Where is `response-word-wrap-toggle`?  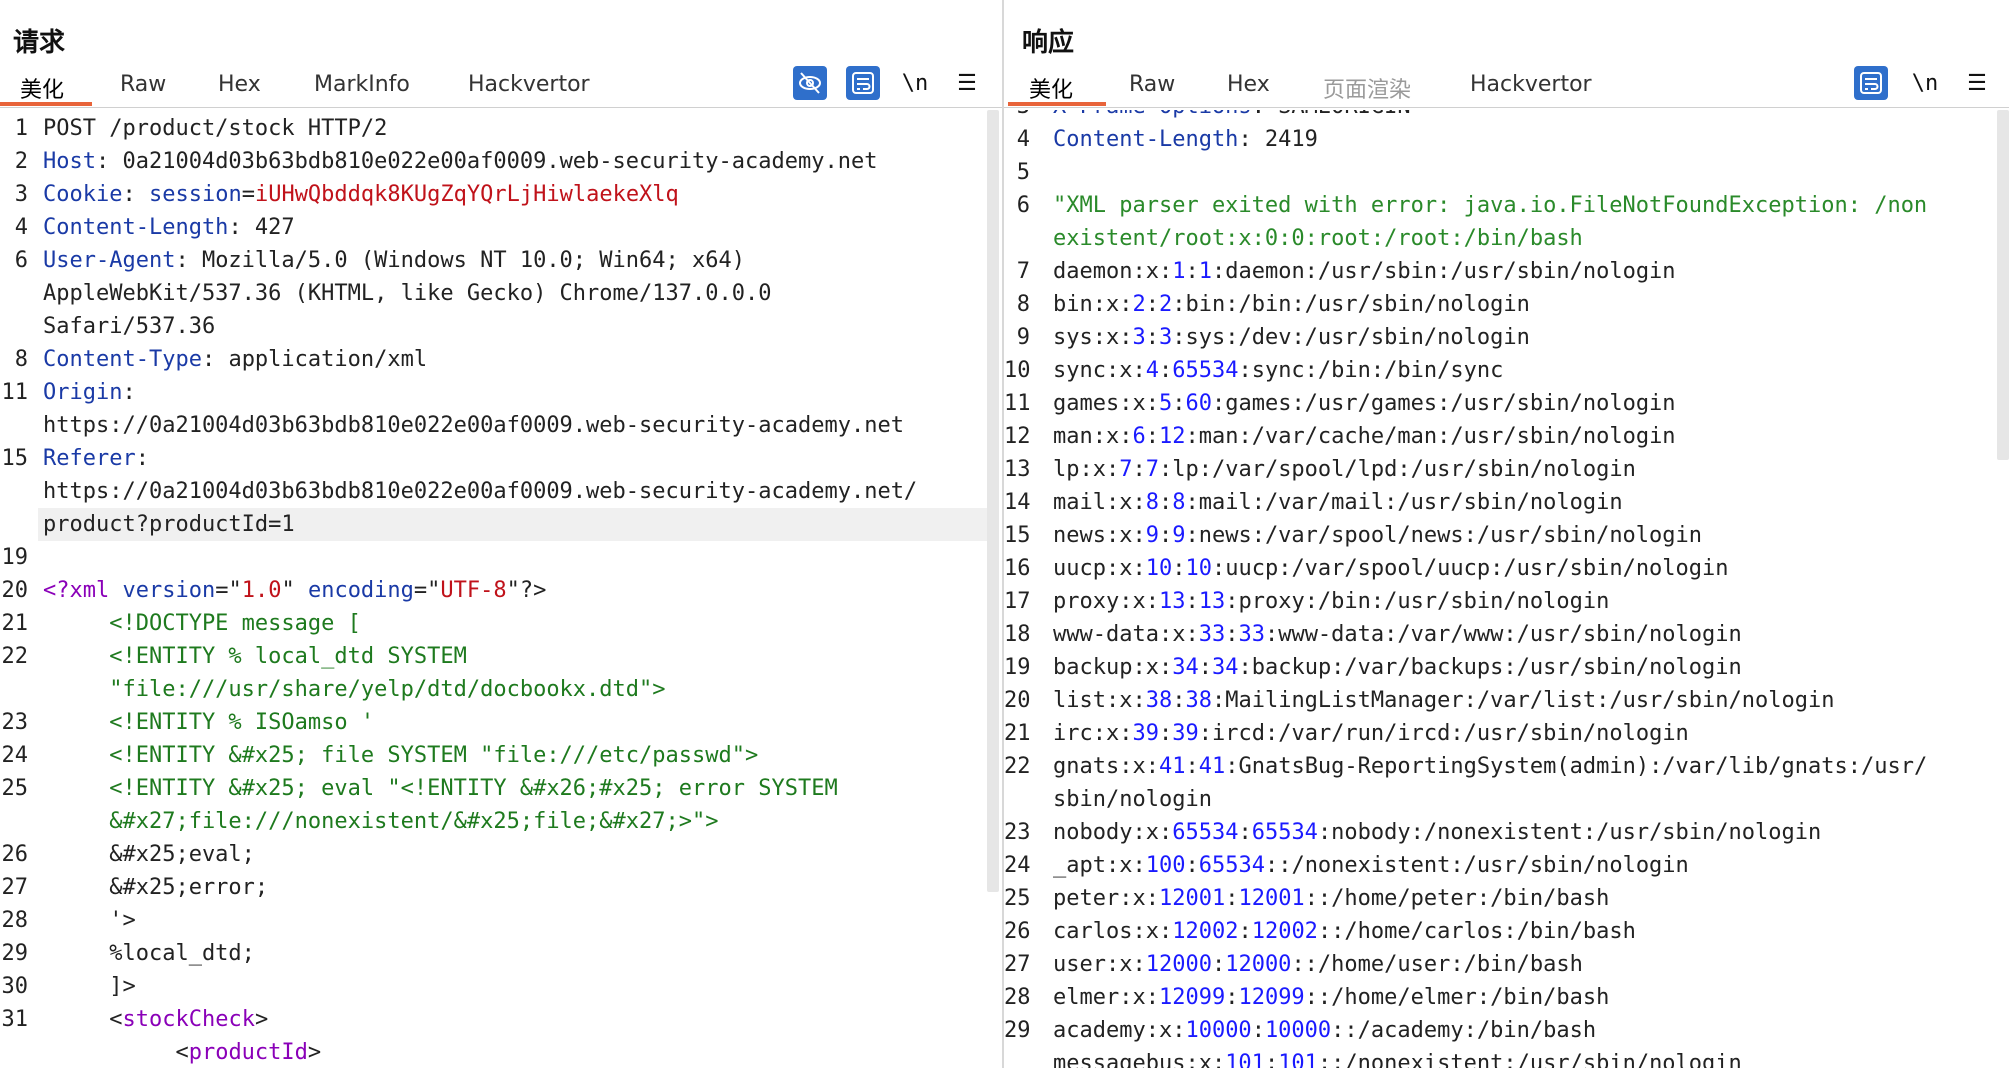
response-word-wrap-toggle is located at coordinates (1871, 83).